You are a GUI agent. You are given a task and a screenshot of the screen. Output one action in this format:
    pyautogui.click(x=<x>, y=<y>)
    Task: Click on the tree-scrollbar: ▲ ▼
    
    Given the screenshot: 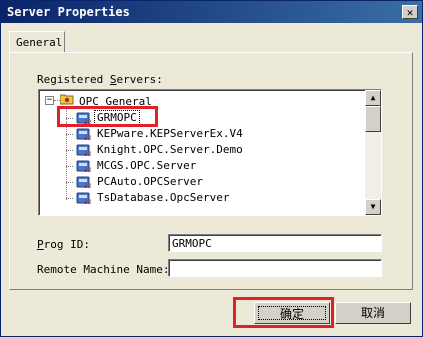 What is the action you would take?
    pyautogui.click(x=373, y=152)
    